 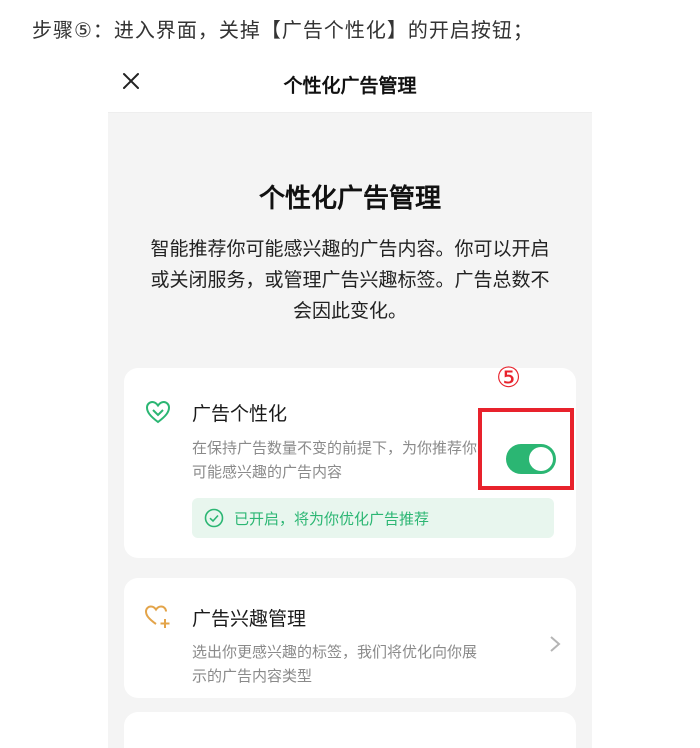 What do you see at coordinates (335, 664) in the screenshot?
I see `interests-description: 选出你更感兴趣的标签，我们将优化向你展示的广告内容类型` at bounding box center [335, 664].